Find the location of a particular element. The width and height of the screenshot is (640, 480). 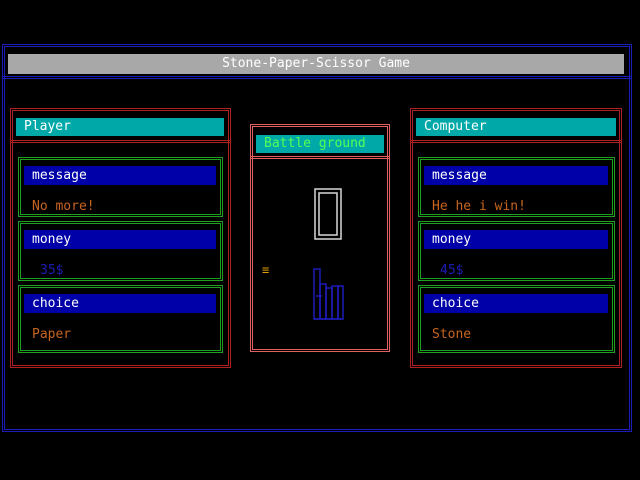

computer-money-label: money is located at coordinates (516, 239).